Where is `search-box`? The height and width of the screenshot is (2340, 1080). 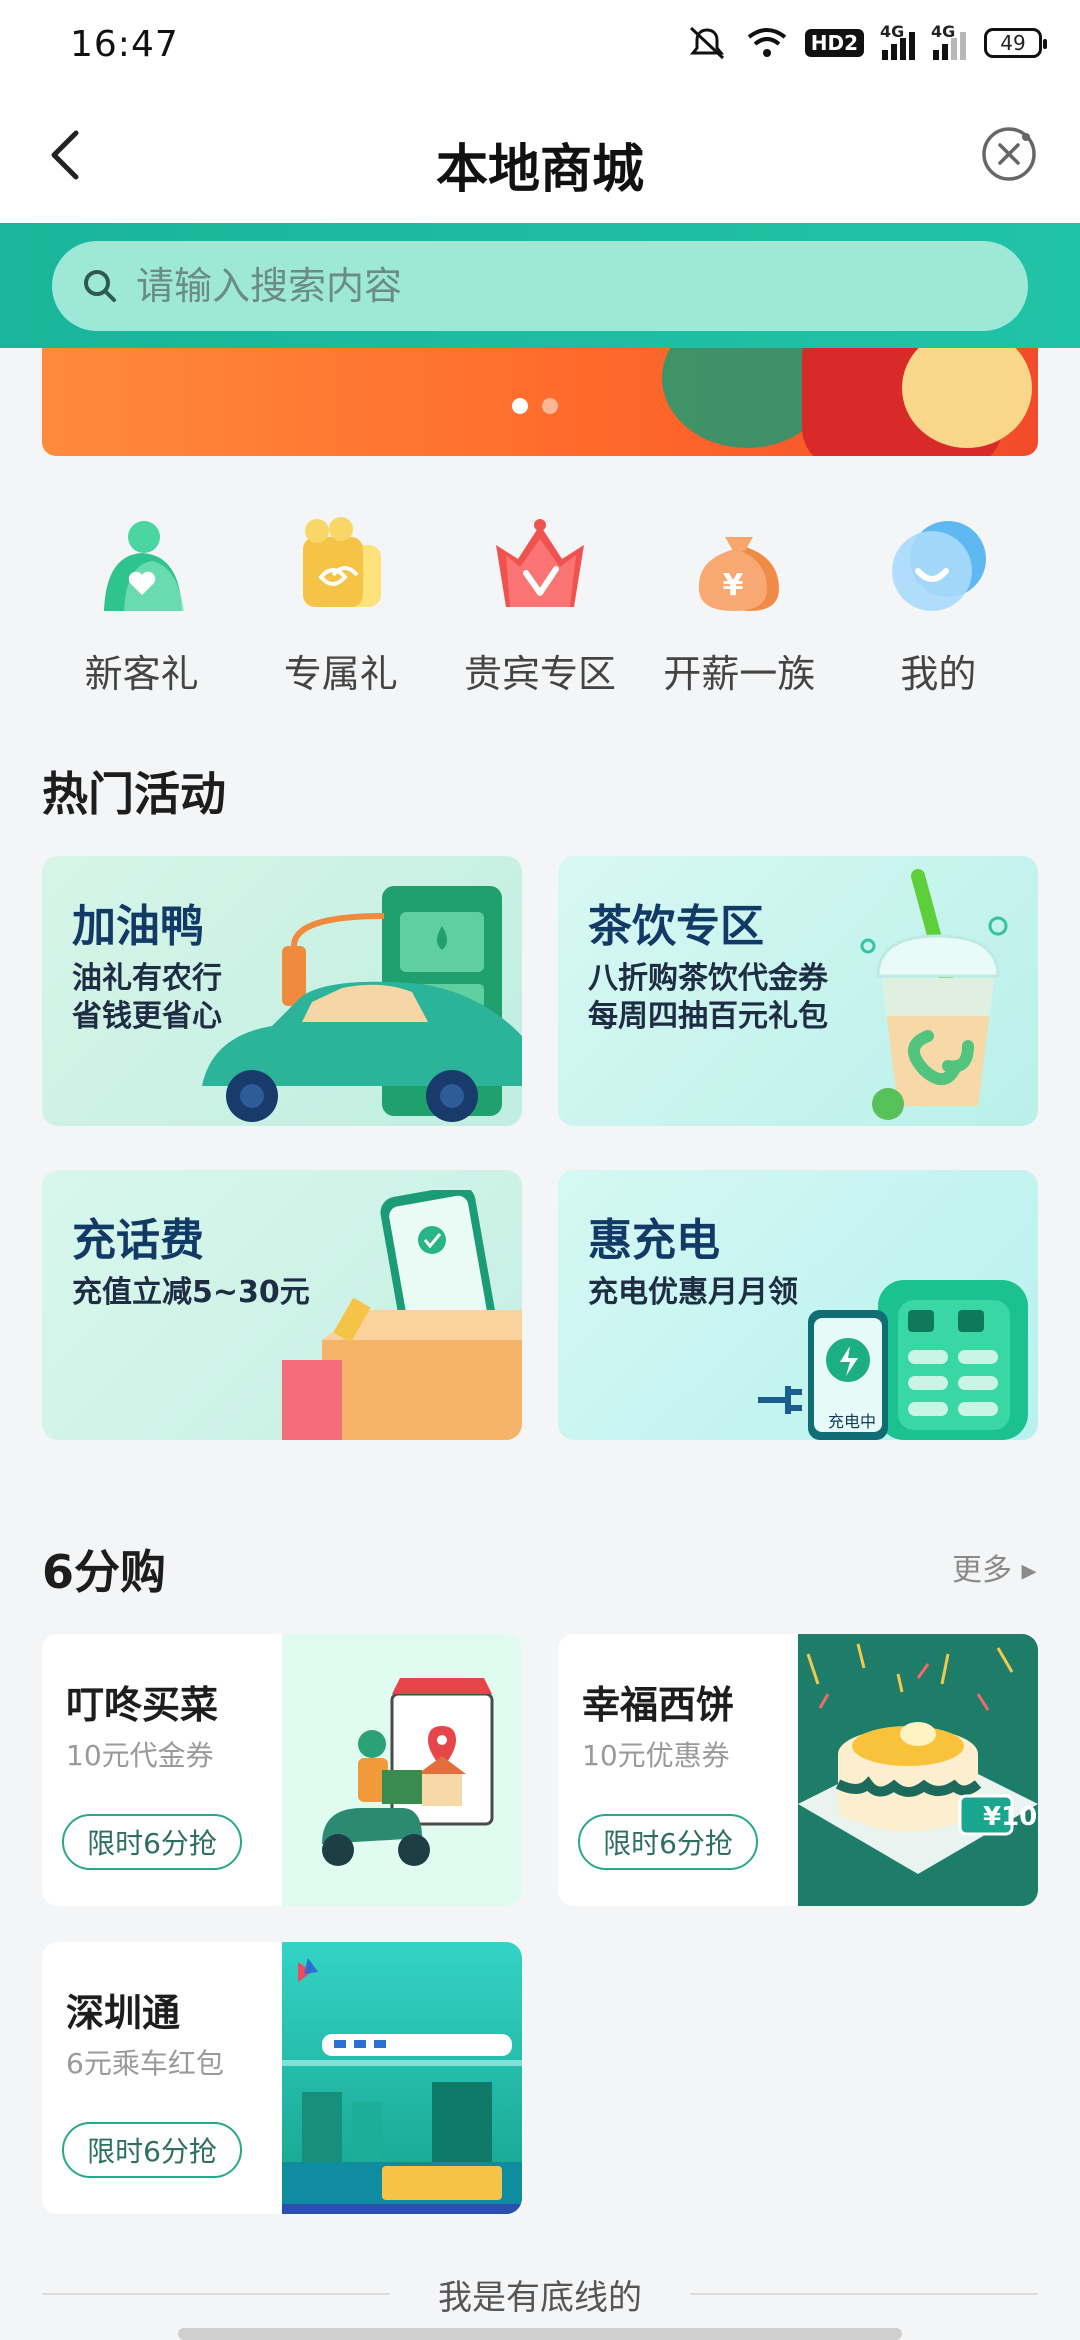 search-box is located at coordinates (540, 286).